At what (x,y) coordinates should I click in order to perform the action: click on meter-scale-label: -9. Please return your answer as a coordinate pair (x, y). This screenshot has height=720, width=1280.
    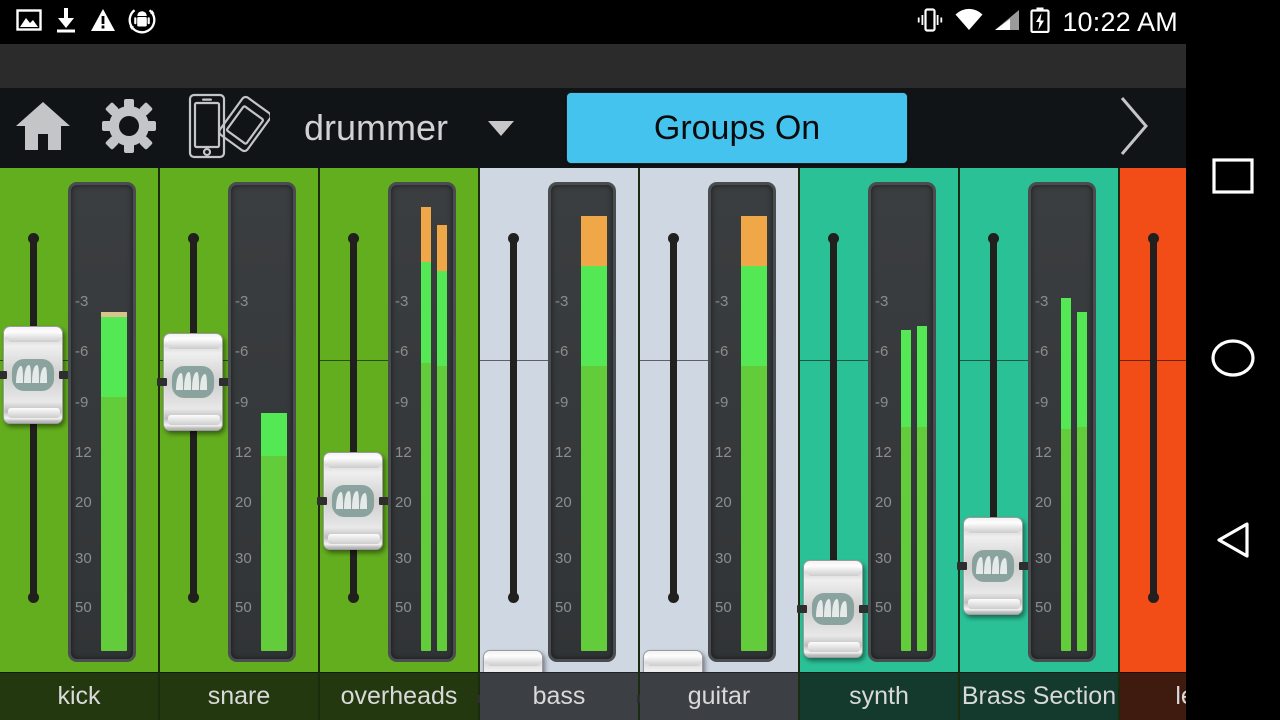
    Looking at the image, I should click on (722, 402).